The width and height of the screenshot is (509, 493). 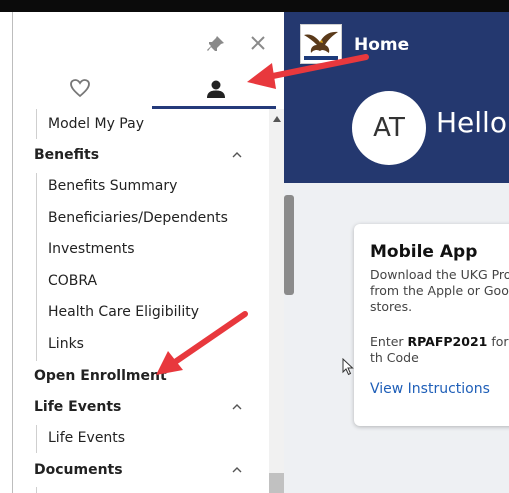 What do you see at coordinates (471, 122) in the screenshot?
I see `greeting-text: Hello` at bounding box center [471, 122].